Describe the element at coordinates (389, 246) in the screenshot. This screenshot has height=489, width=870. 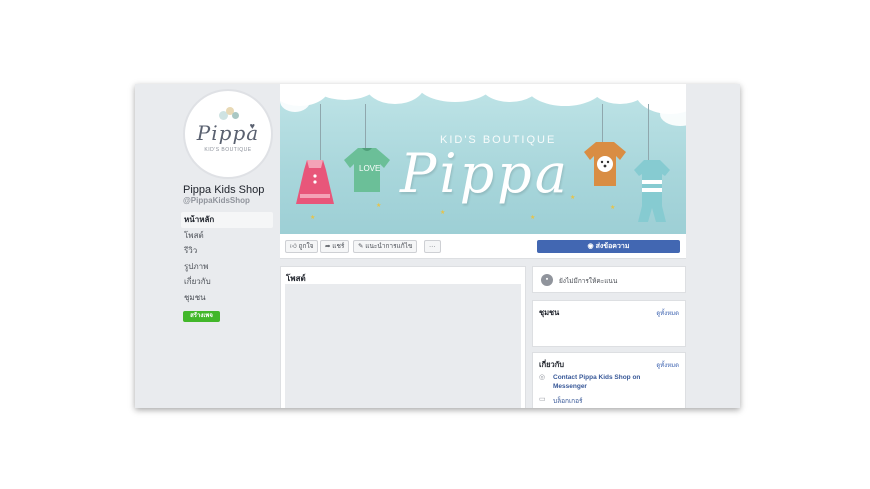
I see `suggest-edits-label: แนะนำการแก้ไข` at that location.